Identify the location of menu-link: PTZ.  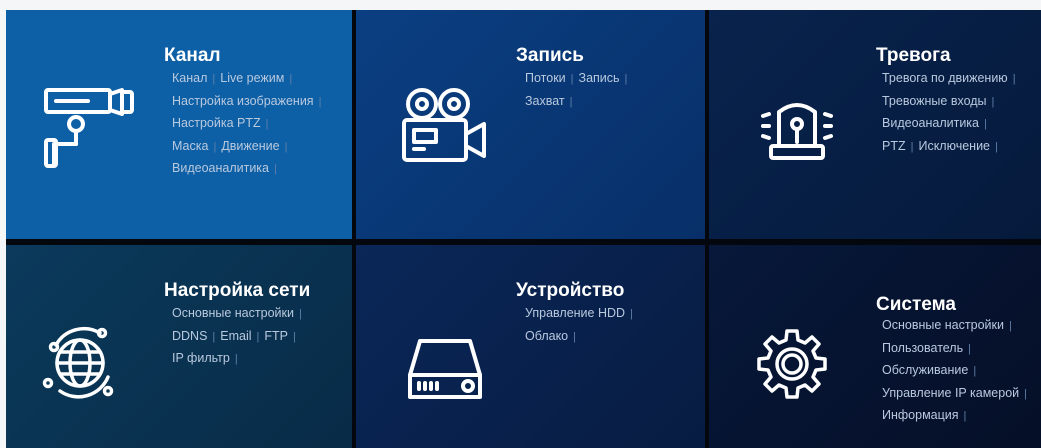
(894, 146).